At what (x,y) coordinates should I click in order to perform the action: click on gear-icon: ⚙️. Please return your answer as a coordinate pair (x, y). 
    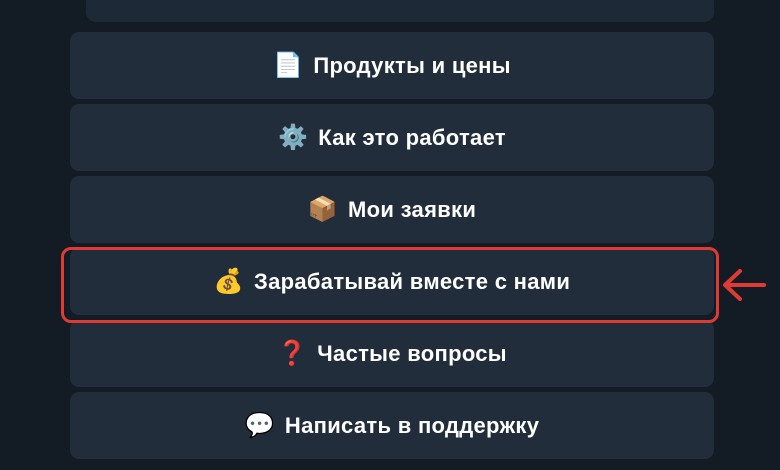
    Looking at the image, I should click on (293, 137).